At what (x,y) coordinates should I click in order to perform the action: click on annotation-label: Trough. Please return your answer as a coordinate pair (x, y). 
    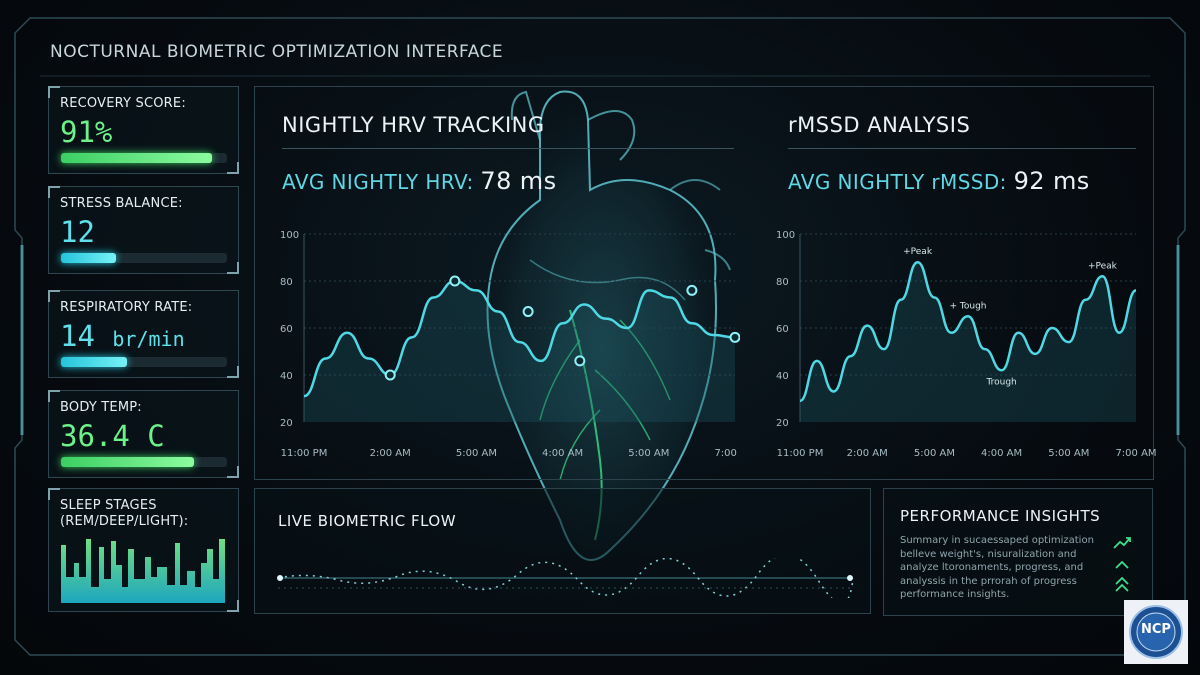
    Looking at the image, I should click on (1000, 382).